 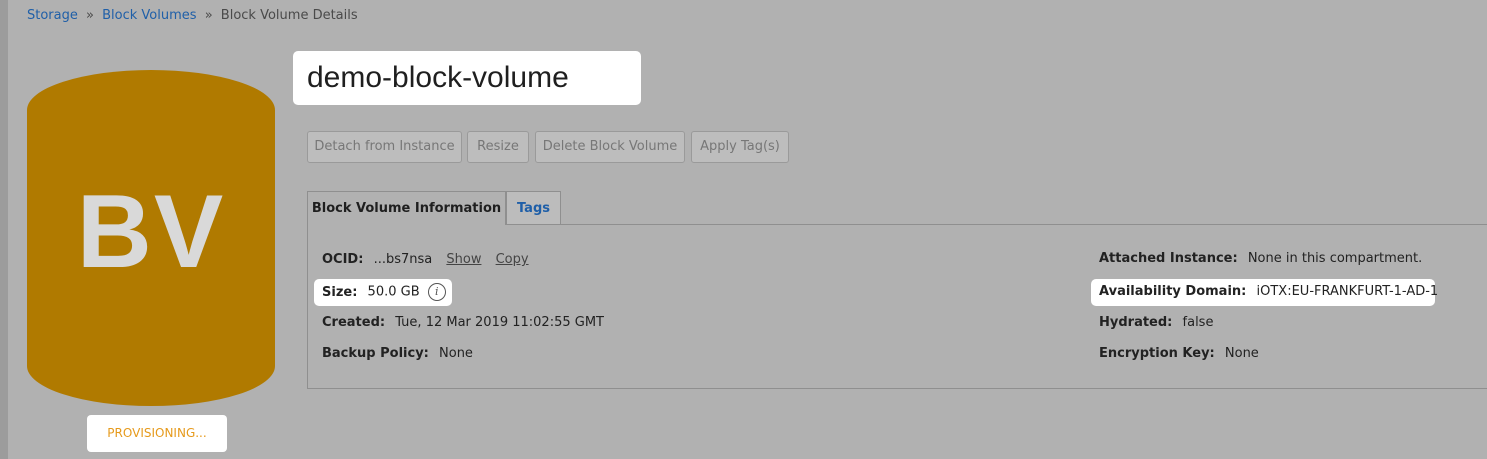 I want to click on size-label: Size:, so click(x=340, y=292).